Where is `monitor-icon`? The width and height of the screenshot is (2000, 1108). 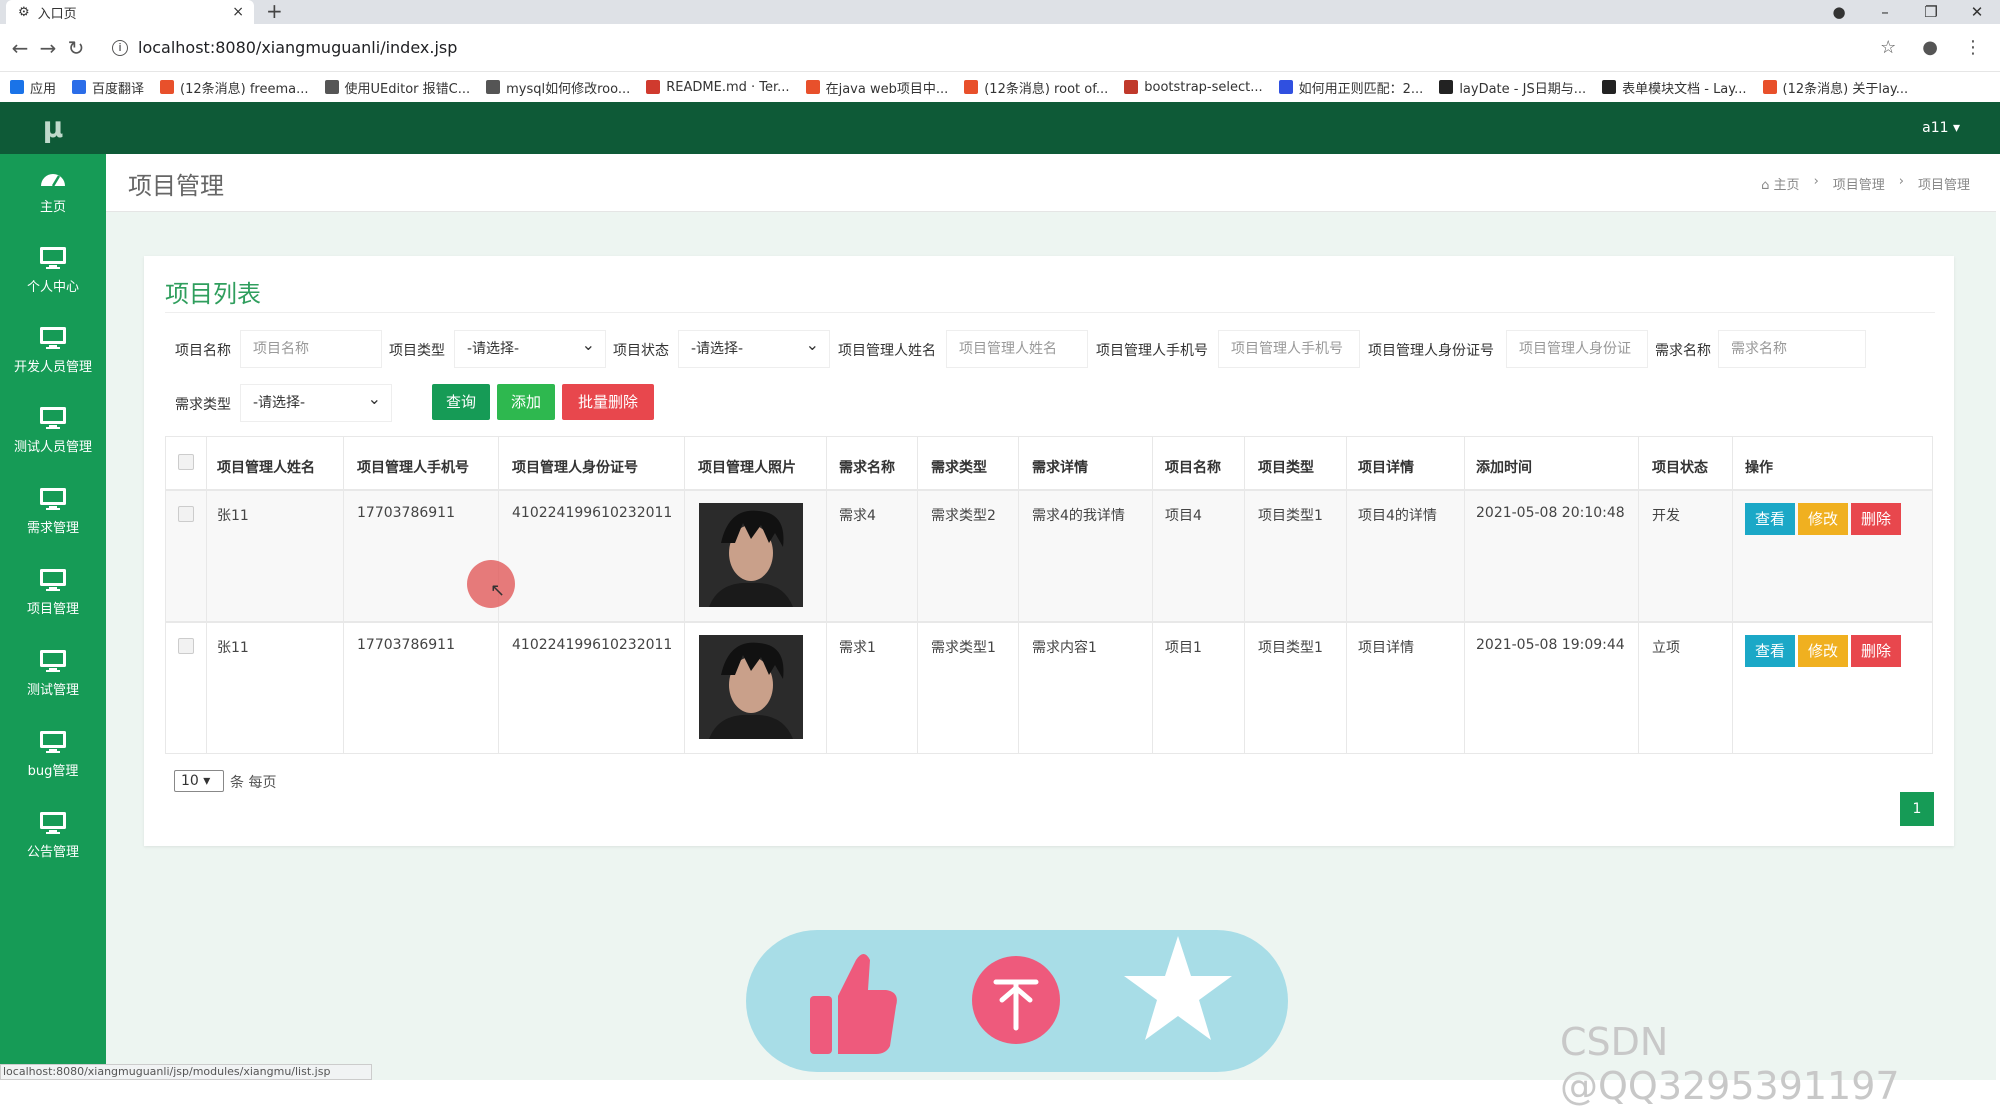
monitor-icon is located at coordinates (53, 338).